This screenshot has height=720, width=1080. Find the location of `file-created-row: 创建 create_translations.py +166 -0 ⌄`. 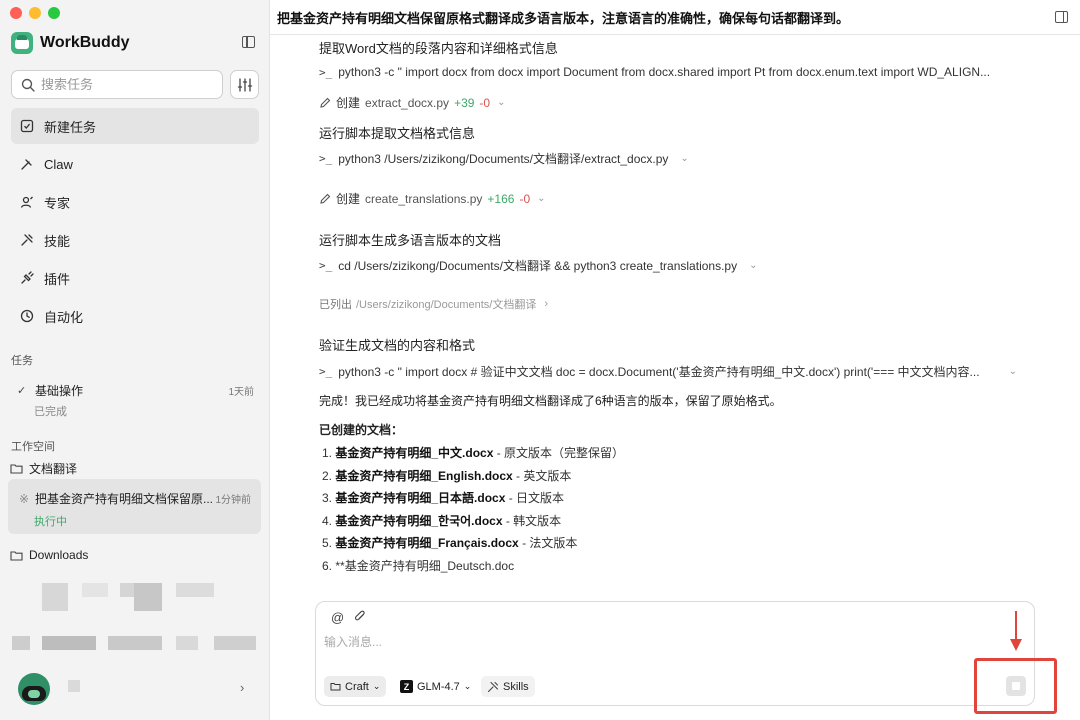

file-created-row: 创建 create_translations.py +166 -0 ⌄ is located at coordinates (432, 198).